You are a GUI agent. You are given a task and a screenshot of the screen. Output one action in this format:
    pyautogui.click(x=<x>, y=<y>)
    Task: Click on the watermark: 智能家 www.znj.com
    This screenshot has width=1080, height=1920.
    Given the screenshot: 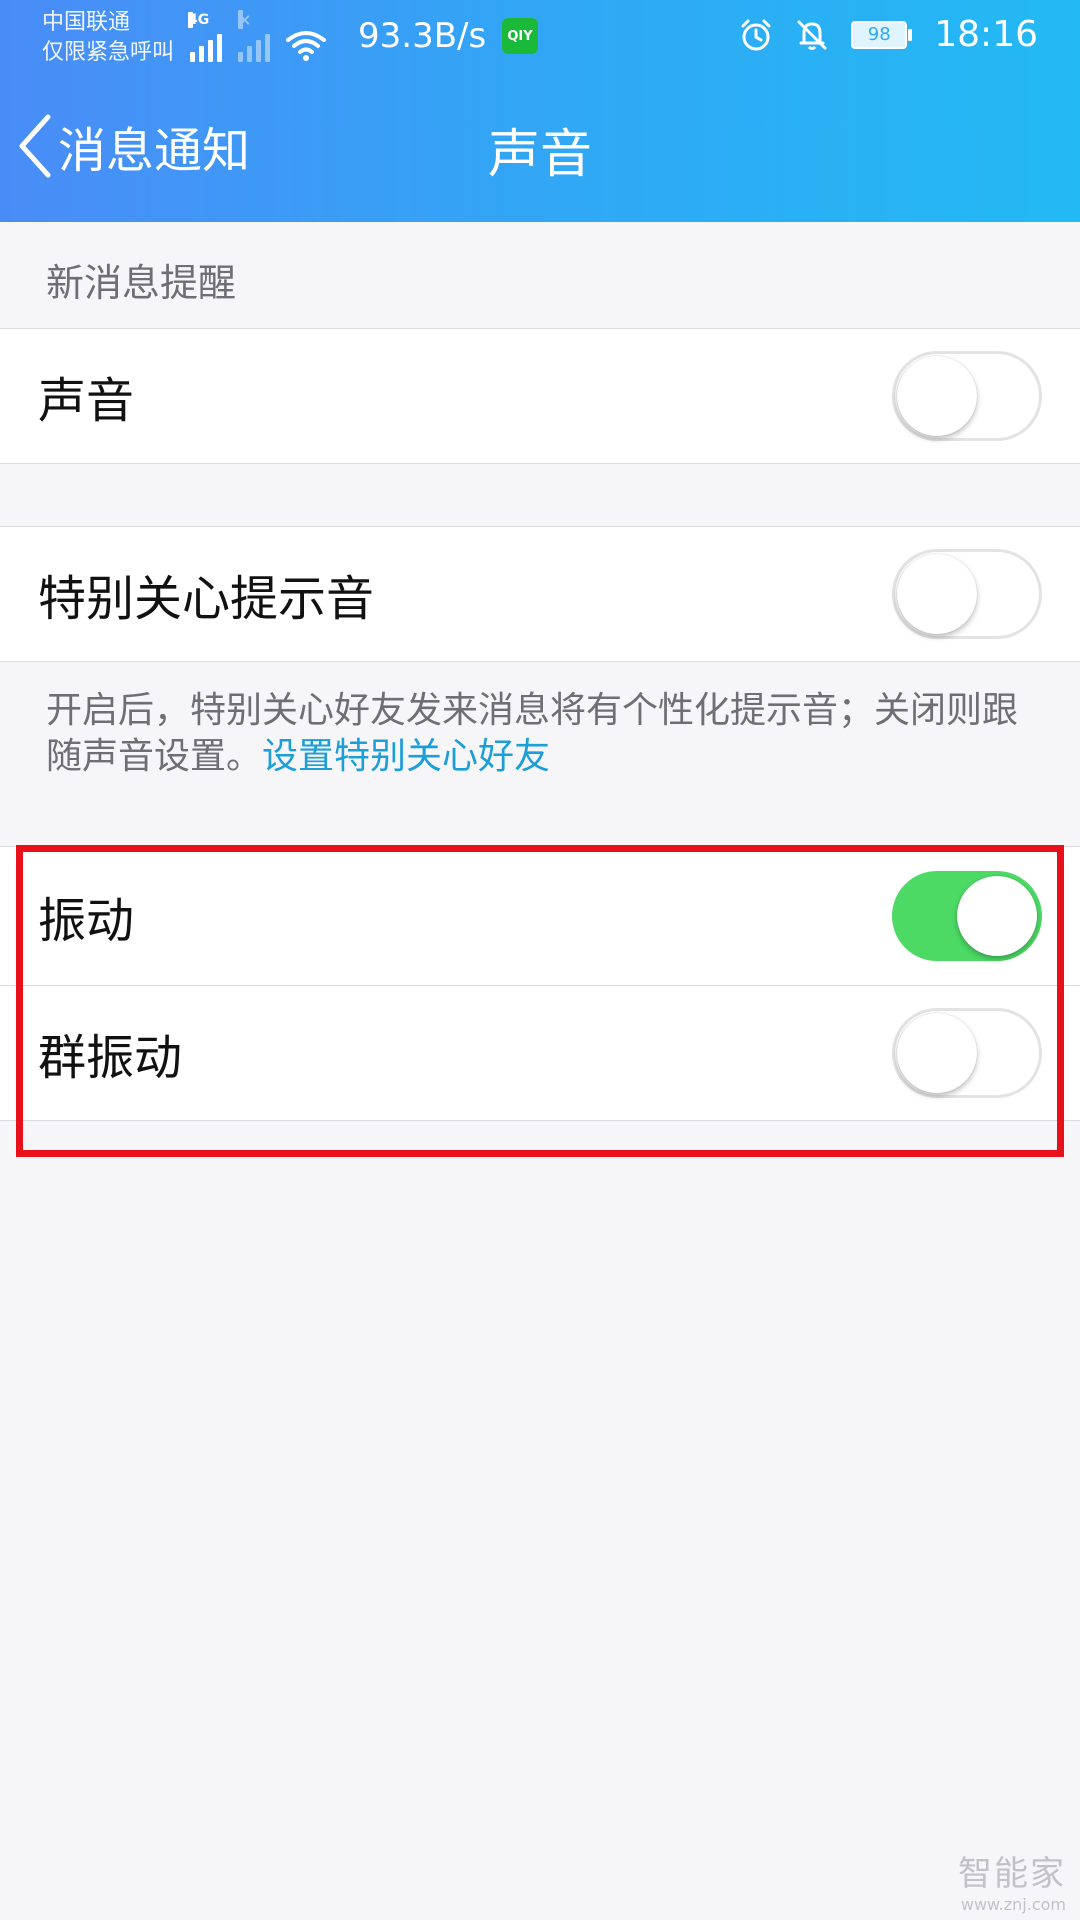 What is the action you would take?
    pyautogui.click(x=1012, y=1880)
    